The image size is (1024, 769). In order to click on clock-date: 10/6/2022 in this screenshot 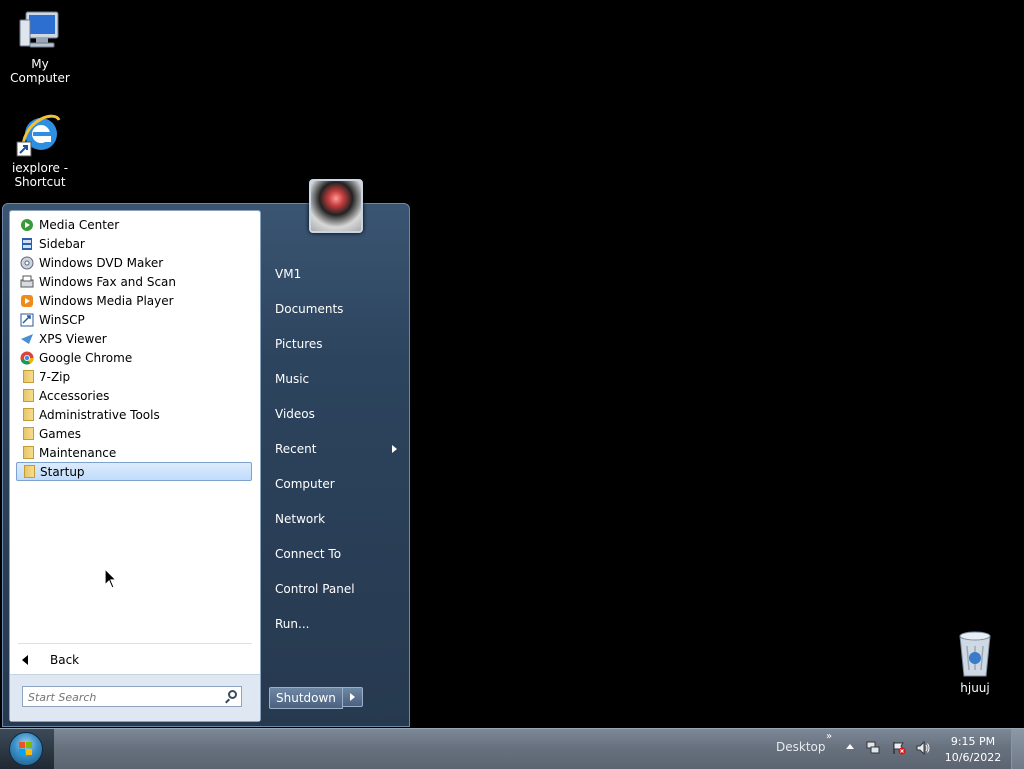, I will do `click(973, 757)`.